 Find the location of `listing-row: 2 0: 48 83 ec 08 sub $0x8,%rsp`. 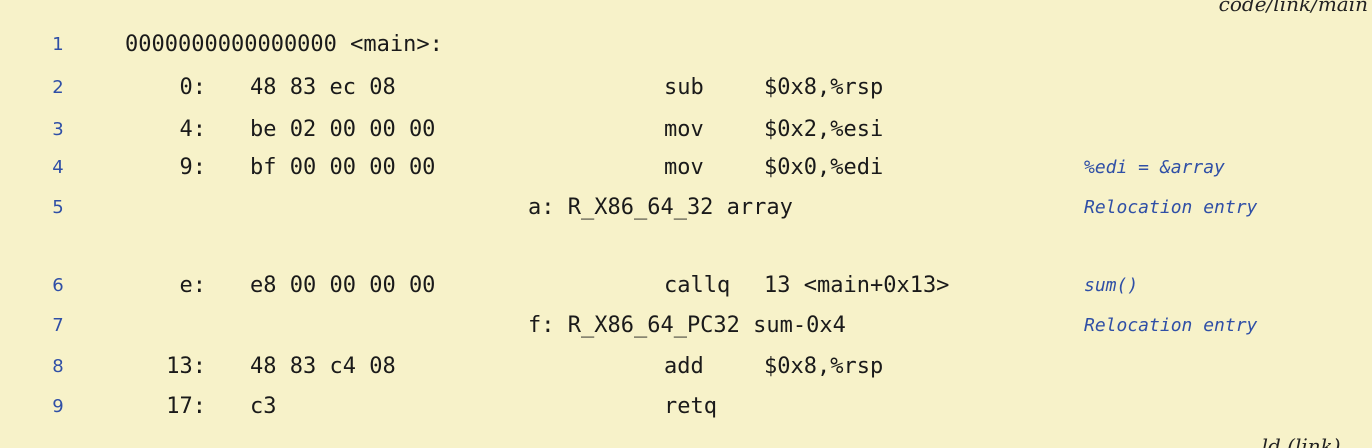

listing-row: 2 0: 48 83 ec 08 sub $0x8,%rsp is located at coordinates (686, 88).